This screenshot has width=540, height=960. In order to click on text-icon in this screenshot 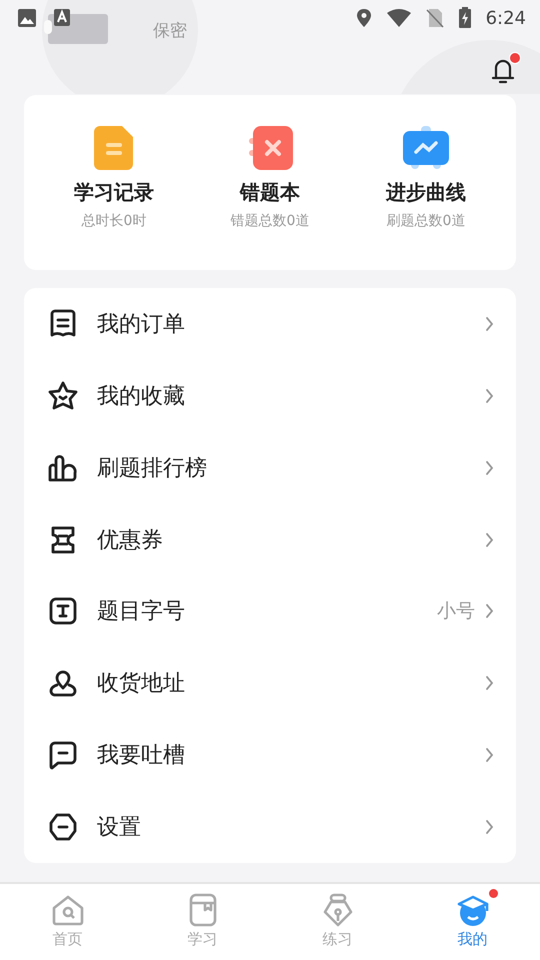, I will do `click(63, 611)`.